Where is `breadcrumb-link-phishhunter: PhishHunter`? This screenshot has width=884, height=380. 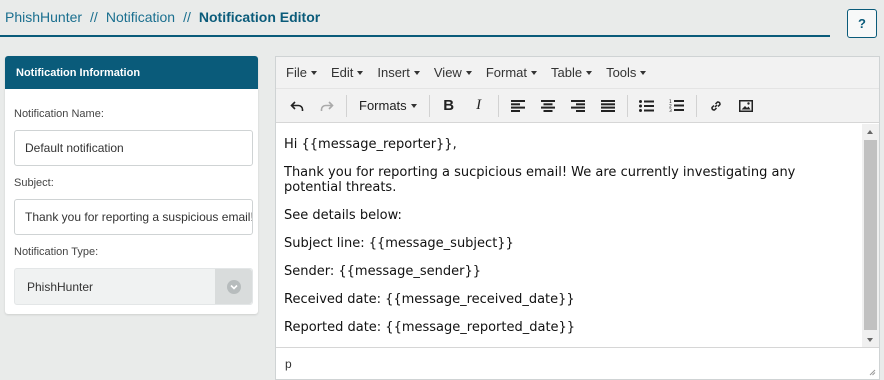
breadcrumb-link-phishhunter: PhishHunter is located at coordinates (43, 17).